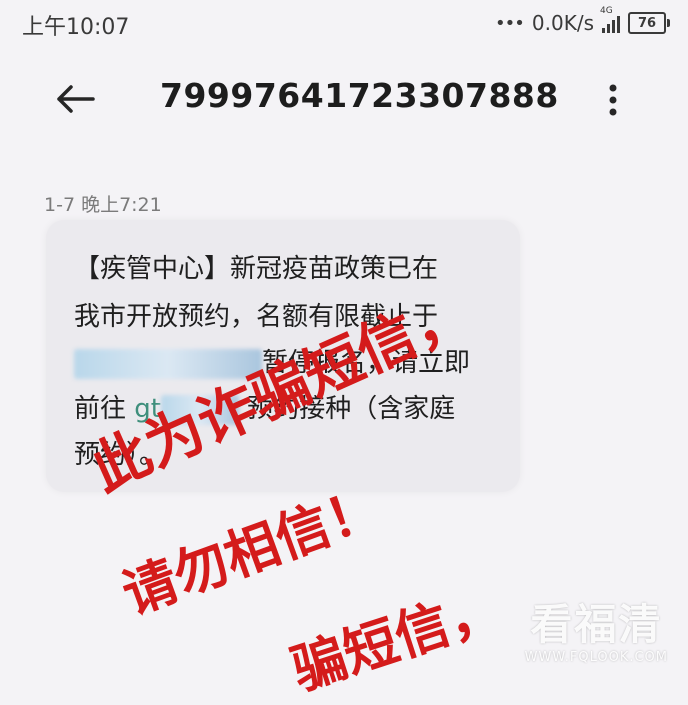  I want to click on watermark: 看福清 WWW.FQLOOK.COM, so click(596, 628).